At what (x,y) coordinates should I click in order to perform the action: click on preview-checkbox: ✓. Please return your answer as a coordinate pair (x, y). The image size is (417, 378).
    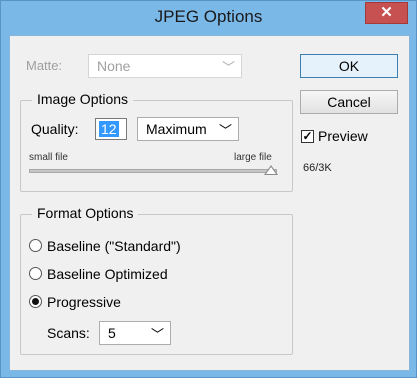
    Looking at the image, I should click on (307, 136).